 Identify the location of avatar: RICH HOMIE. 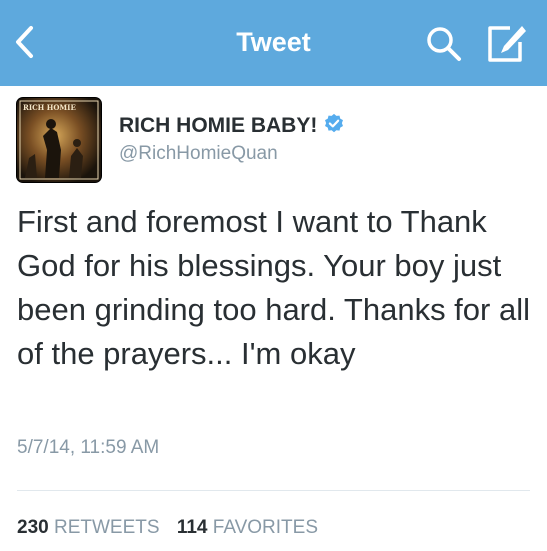
(59, 140).